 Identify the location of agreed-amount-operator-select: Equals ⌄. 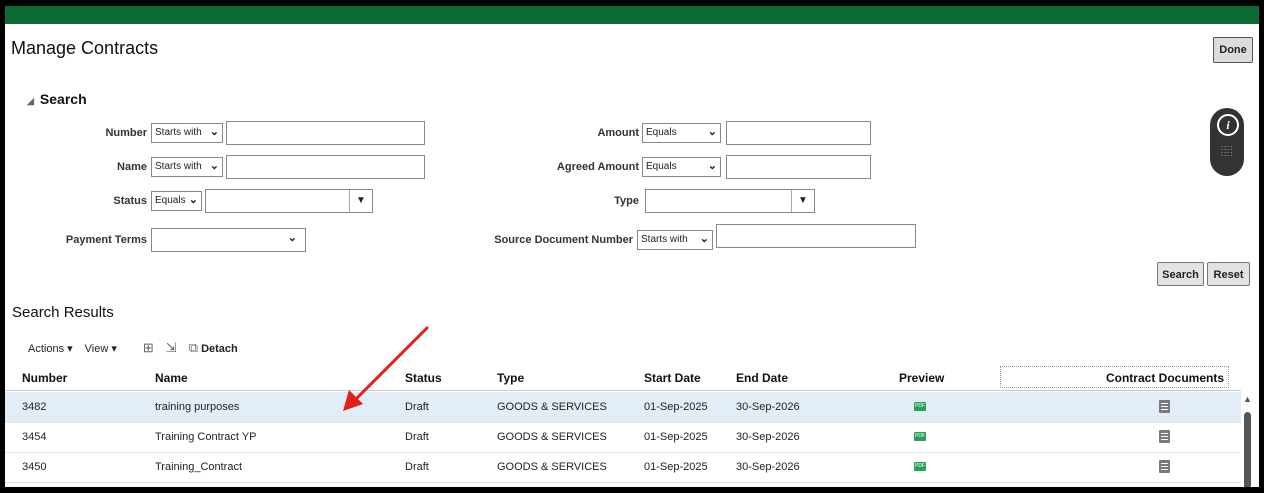
(681, 167).